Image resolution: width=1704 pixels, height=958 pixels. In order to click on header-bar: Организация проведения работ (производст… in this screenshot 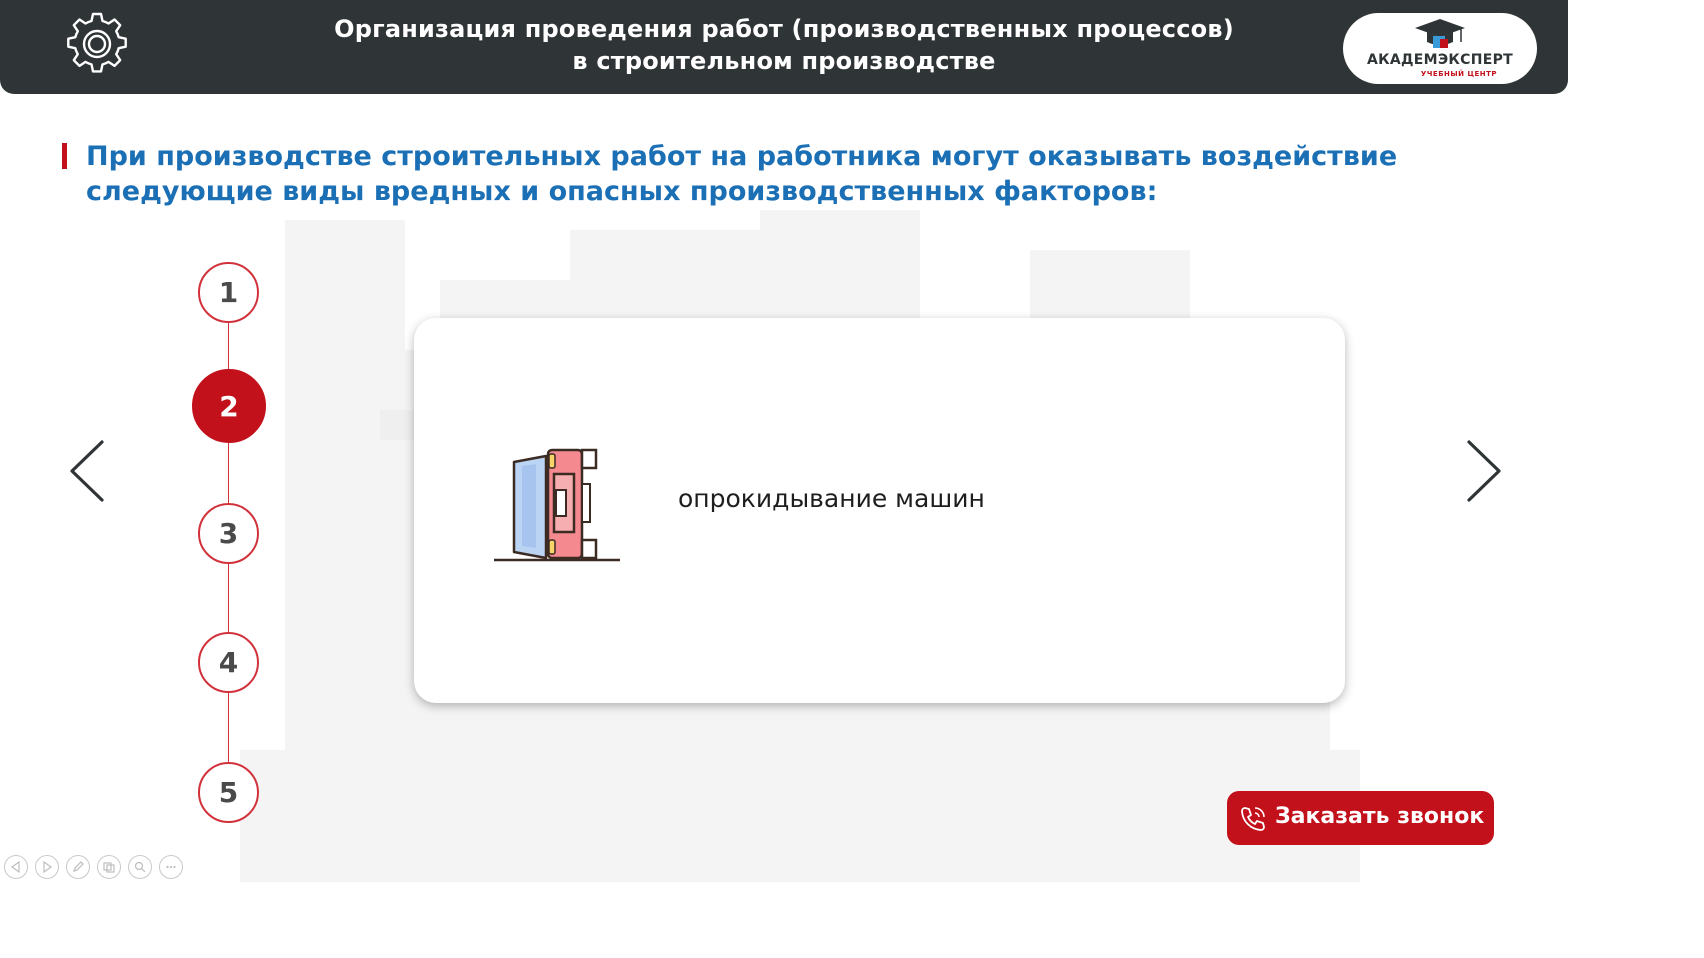, I will do `click(784, 47)`.